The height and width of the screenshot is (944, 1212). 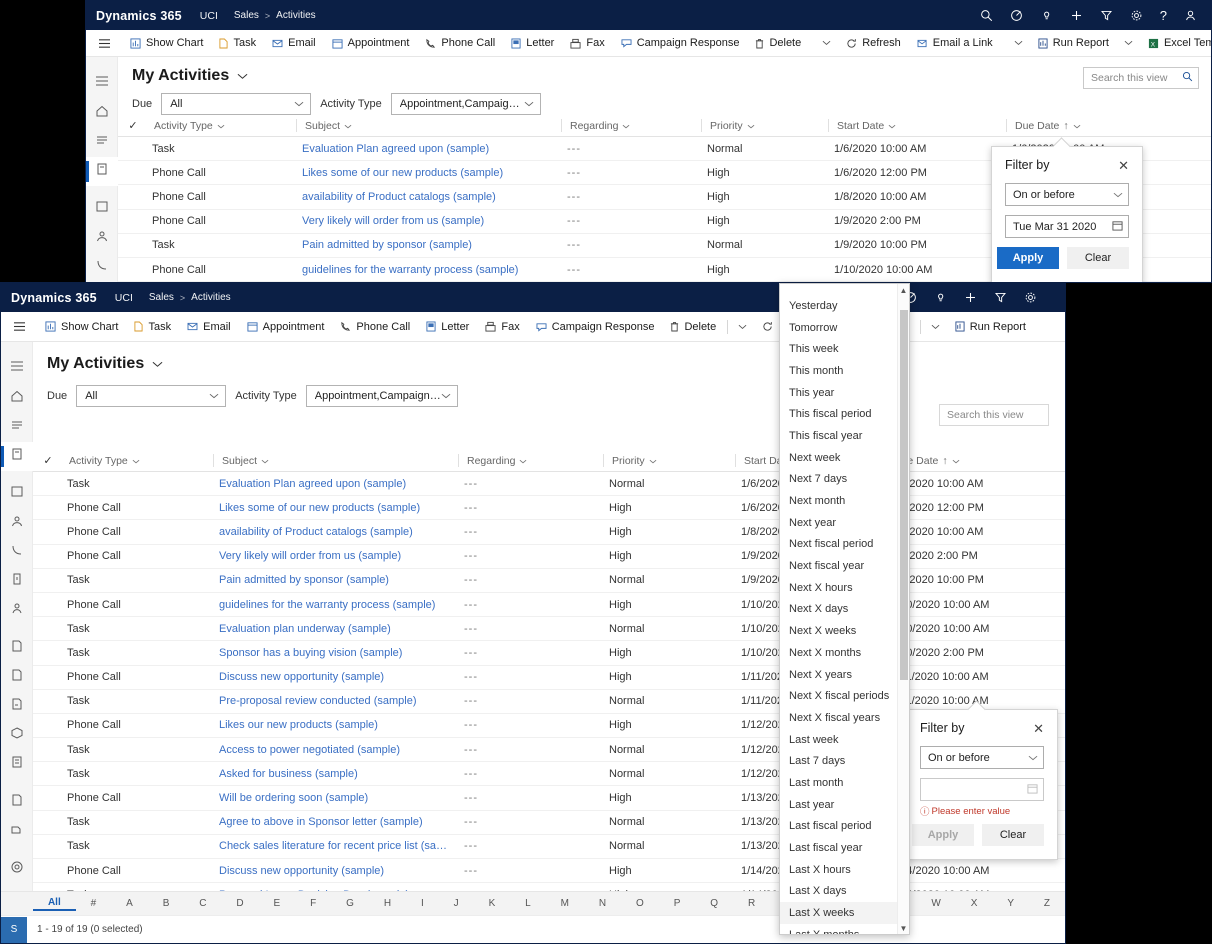 I want to click on alpha-index-o: O, so click(x=640, y=903).